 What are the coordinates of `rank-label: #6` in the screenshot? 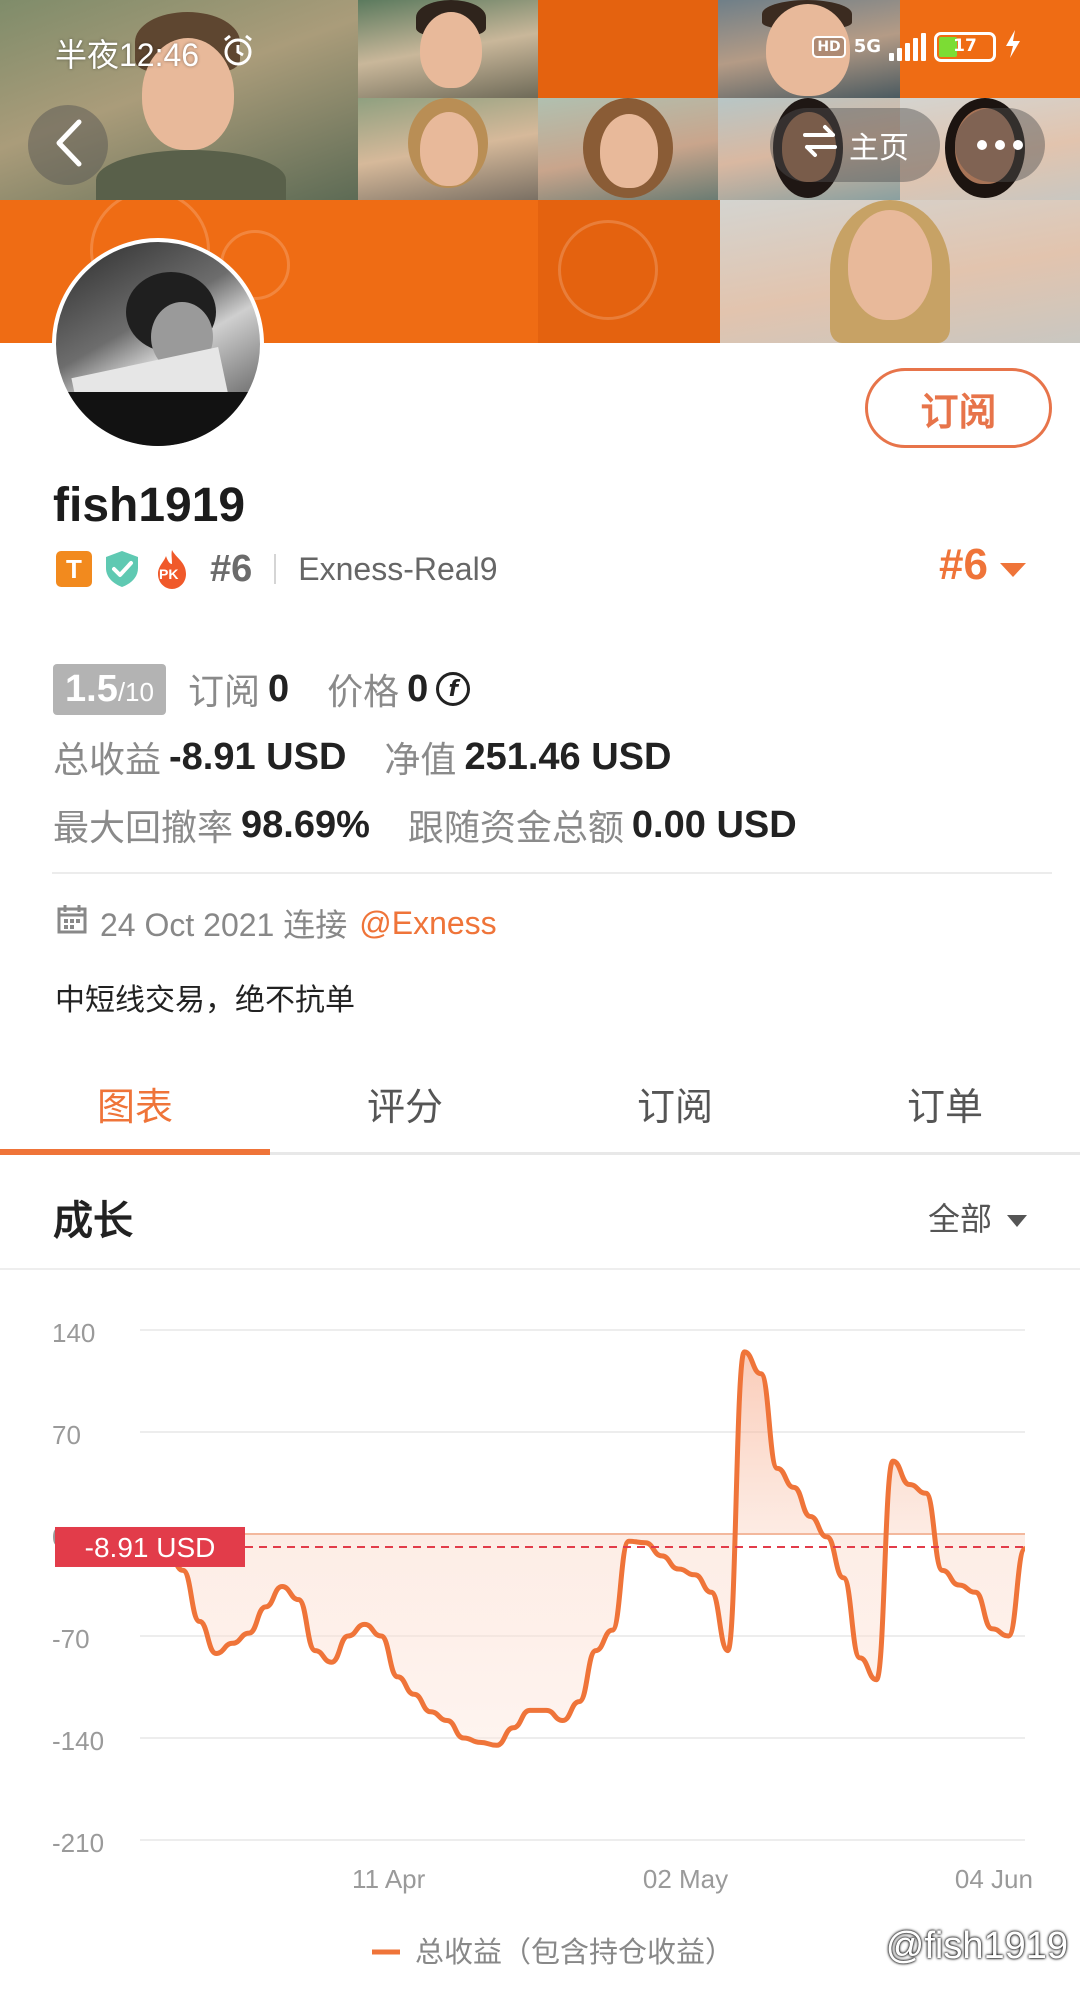 It's located at (231, 568).